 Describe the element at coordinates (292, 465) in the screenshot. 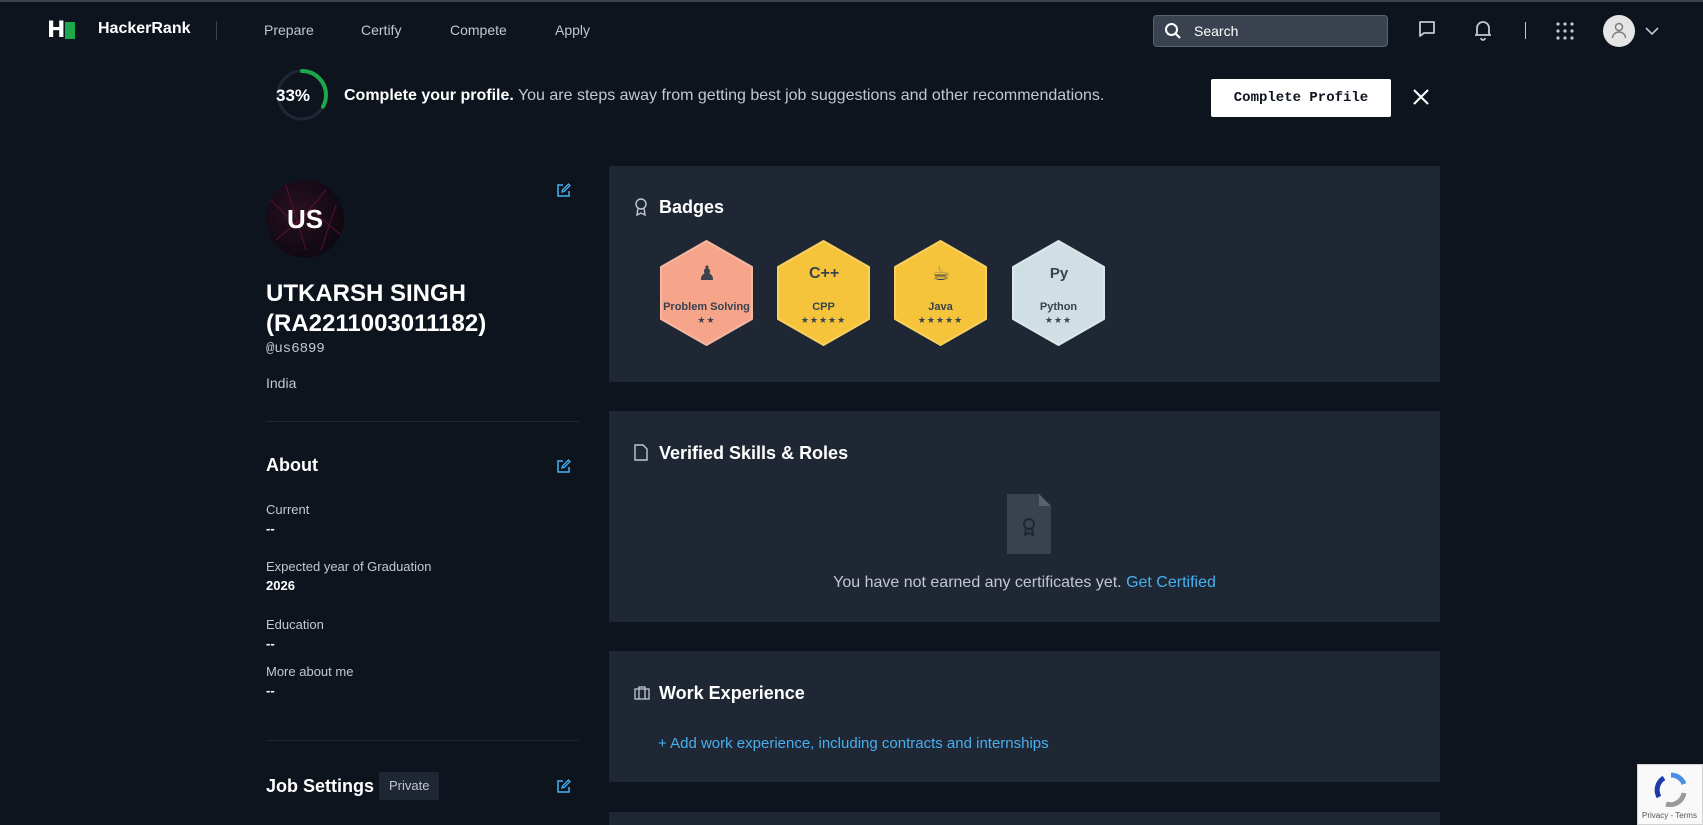

I see `about-title: About` at that location.